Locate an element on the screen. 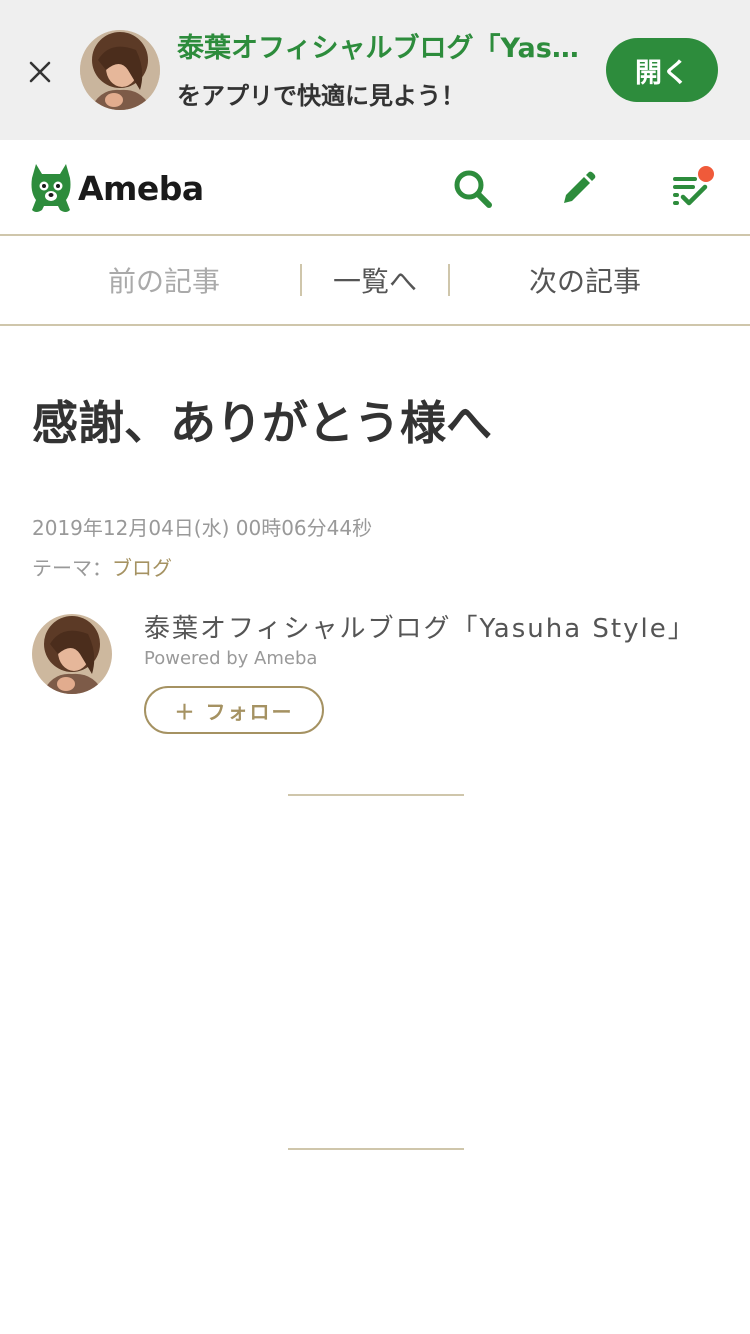 This screenshot has height=1334, width=750. site-header: Ameba is located at coordinates (375, 188).